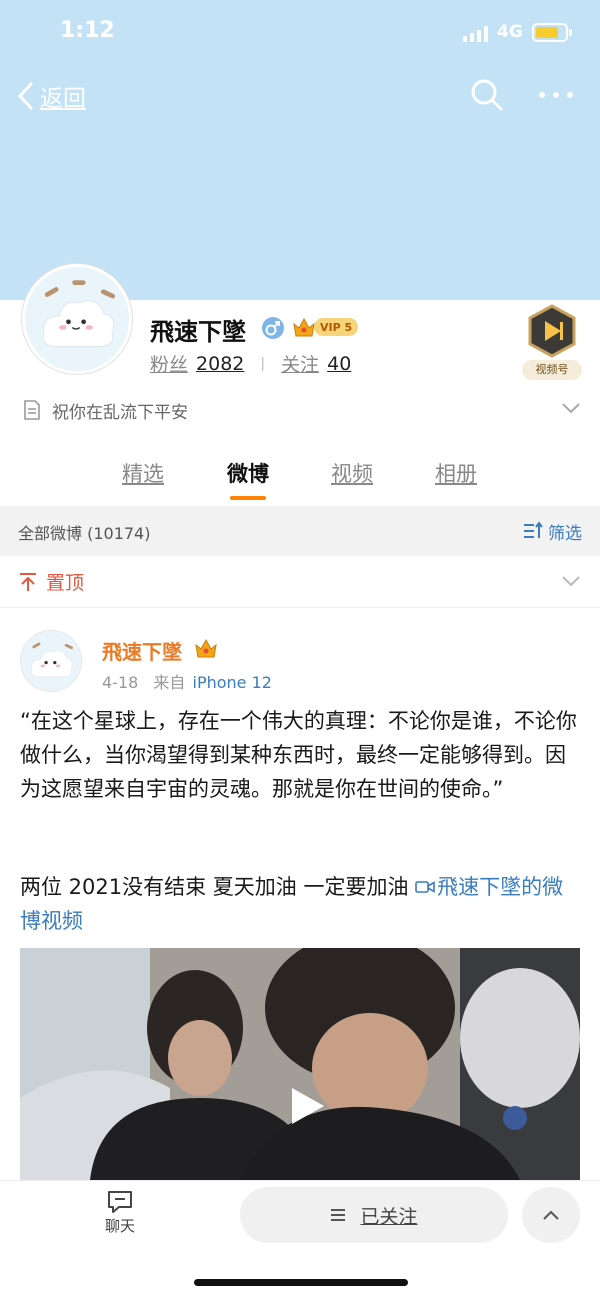 The image size is (600, 1298). Describe the element at coordinates (25, 96) in the screenshot. I see `chevron-left-icon` at that location.